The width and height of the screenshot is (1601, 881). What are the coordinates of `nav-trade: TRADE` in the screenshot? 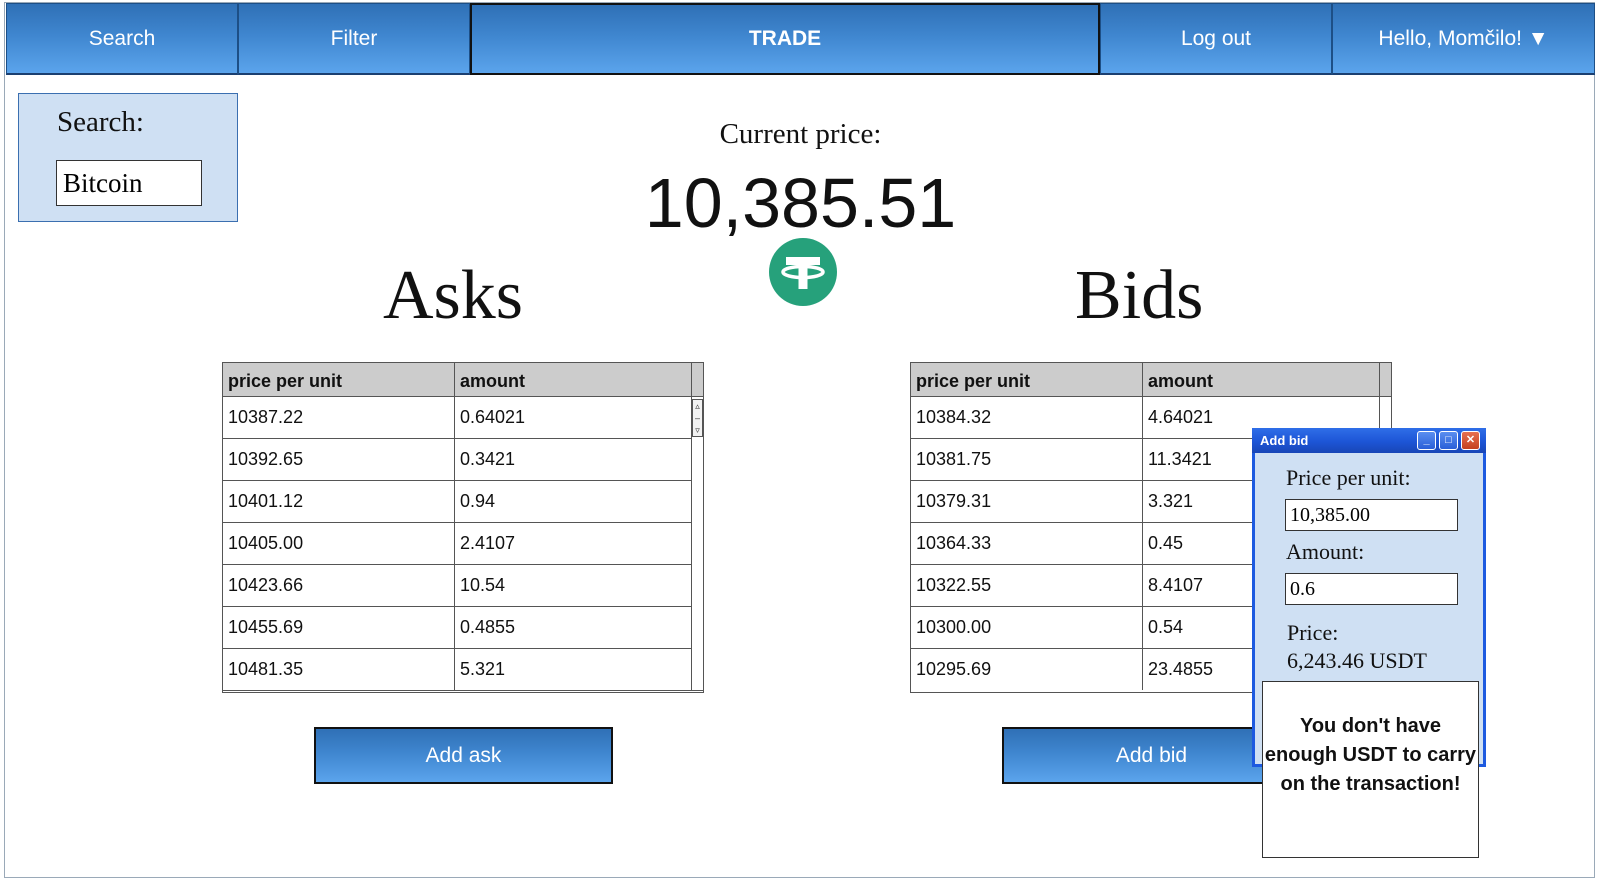 It's located at (785, 39).